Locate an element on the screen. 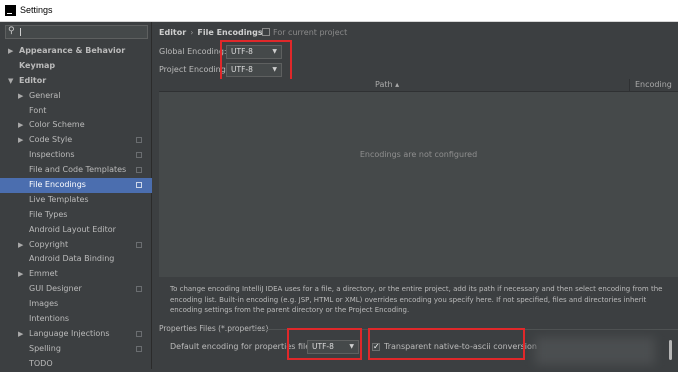 The width and height of the screenshot is (678, 372). sidebar-item-label: Android Layout Editor is located at coordinates (72, 229).